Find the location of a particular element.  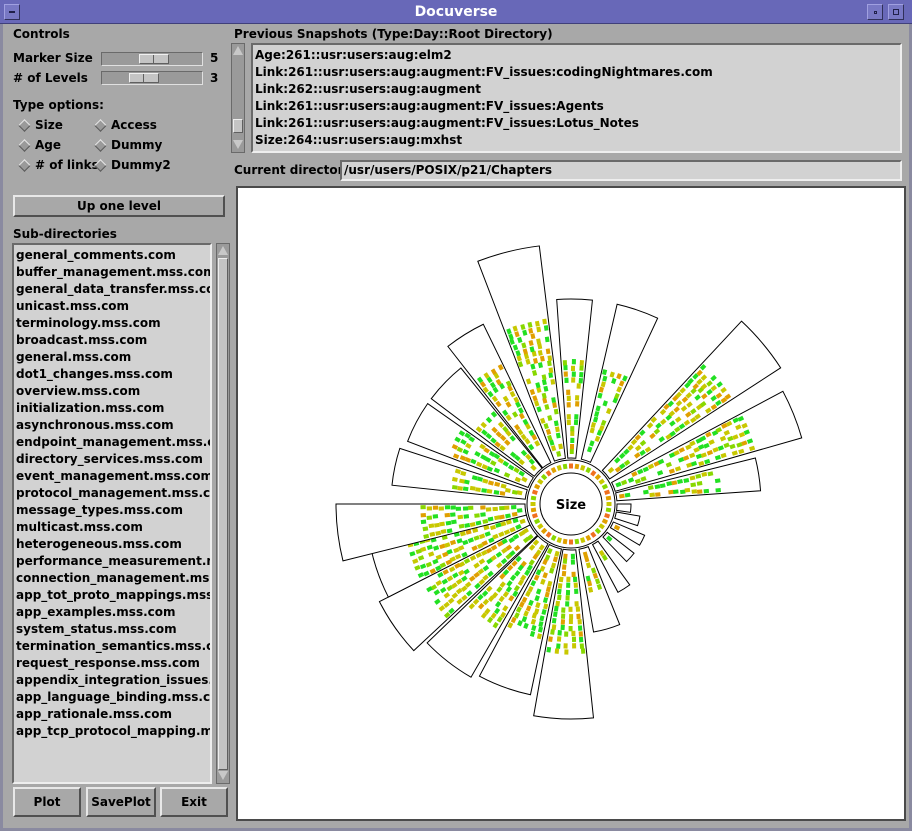

maximize-button is located at coordinates (896, 12).